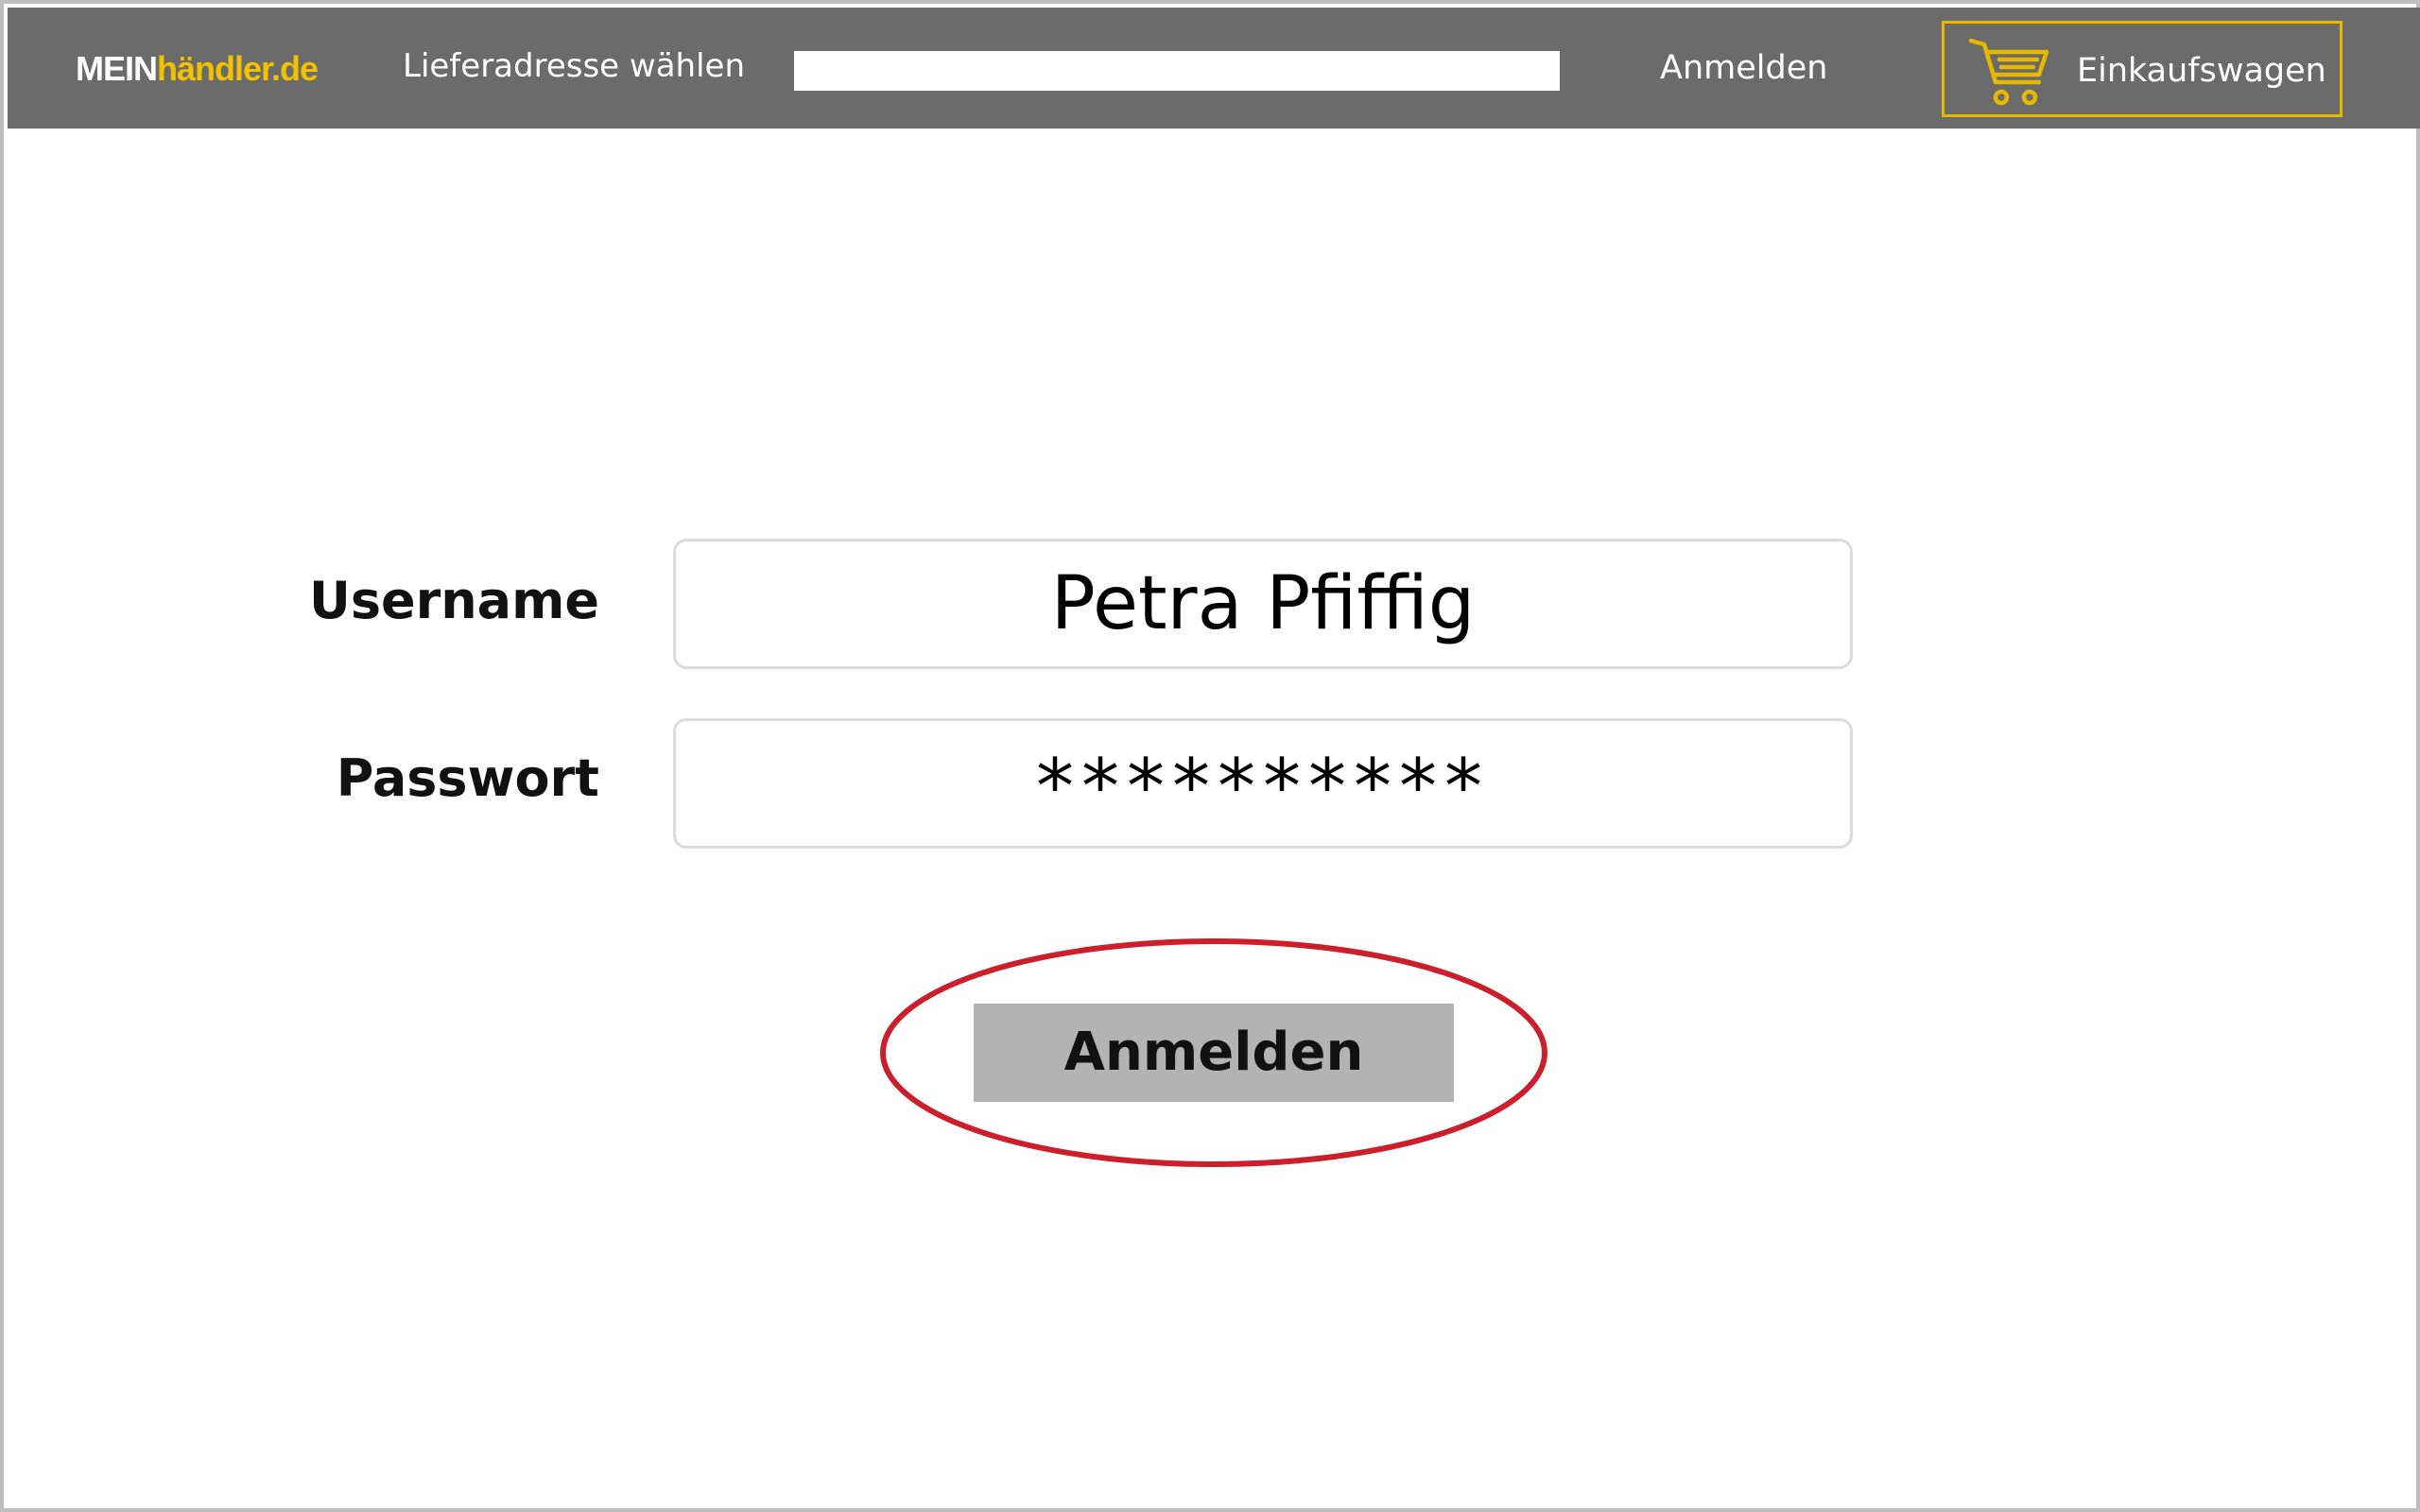 This screenshot has height=1512, width=2420. I want to click on site-logo: MEINhändler.de, so click(197, 69).